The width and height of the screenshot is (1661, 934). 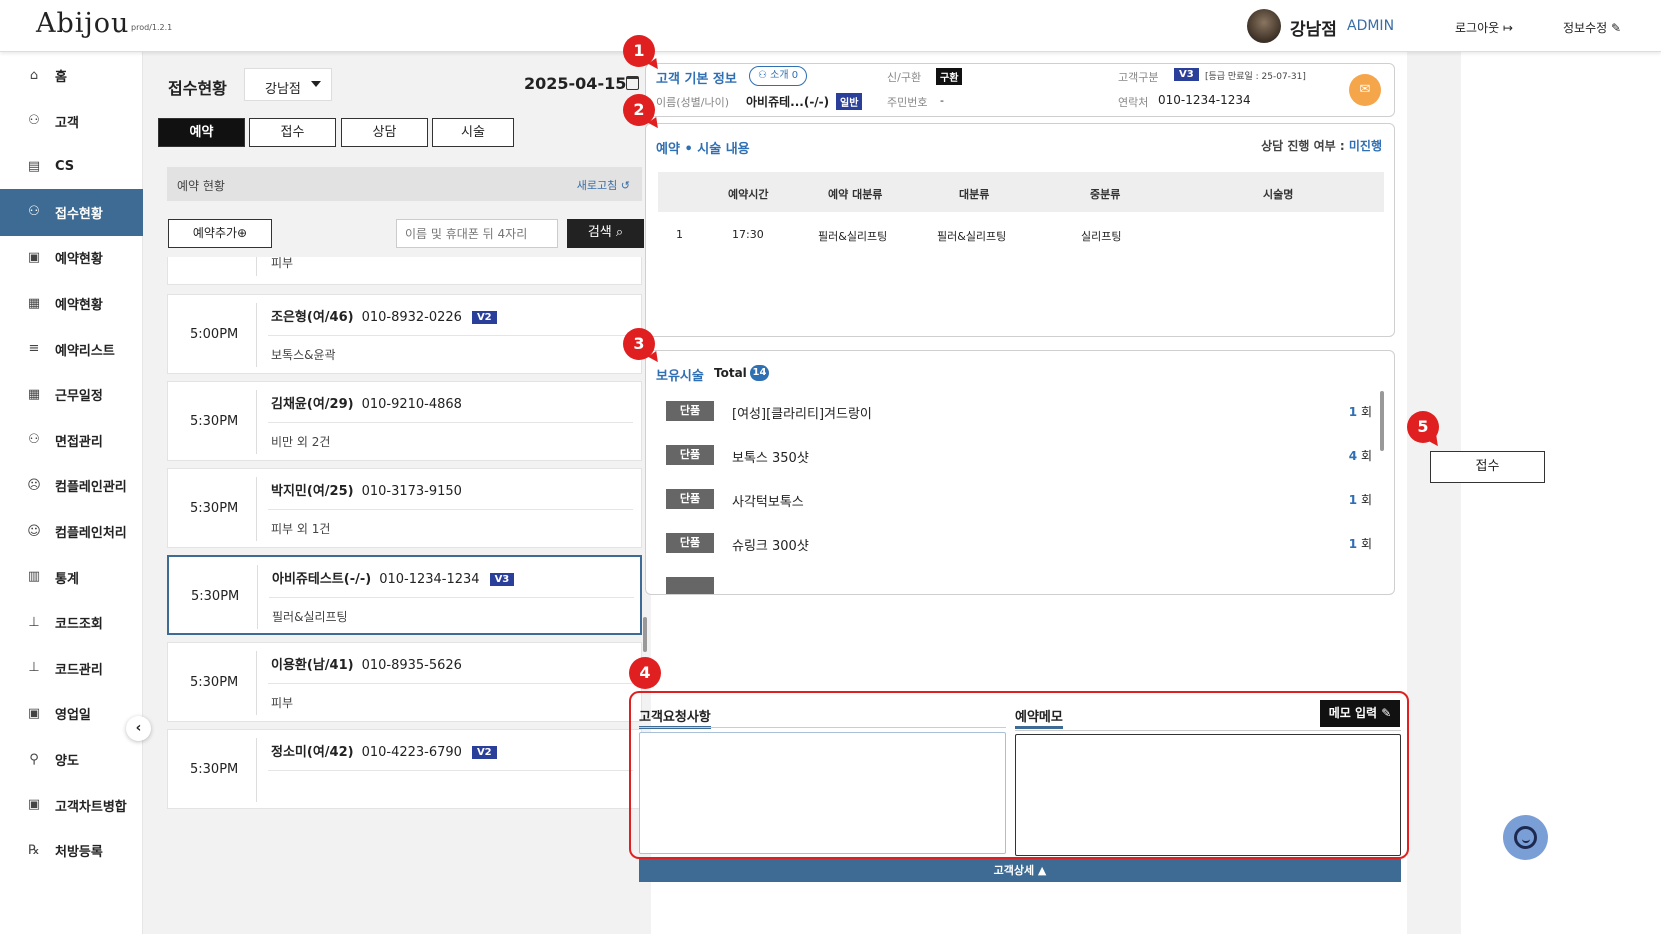 What do you see at coordinates (301, 442) in the screenshot?
I see `list-item-service: 비만 외 2건` at bounding box center [301, 442].